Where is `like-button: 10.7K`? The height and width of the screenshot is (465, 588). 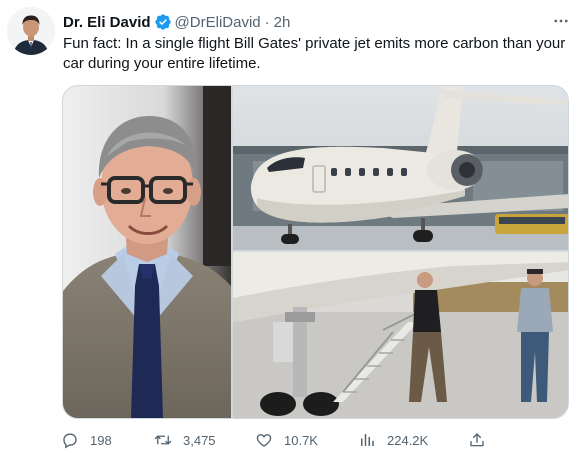
like-button: 10.7K is located at coordinates (285, 440).